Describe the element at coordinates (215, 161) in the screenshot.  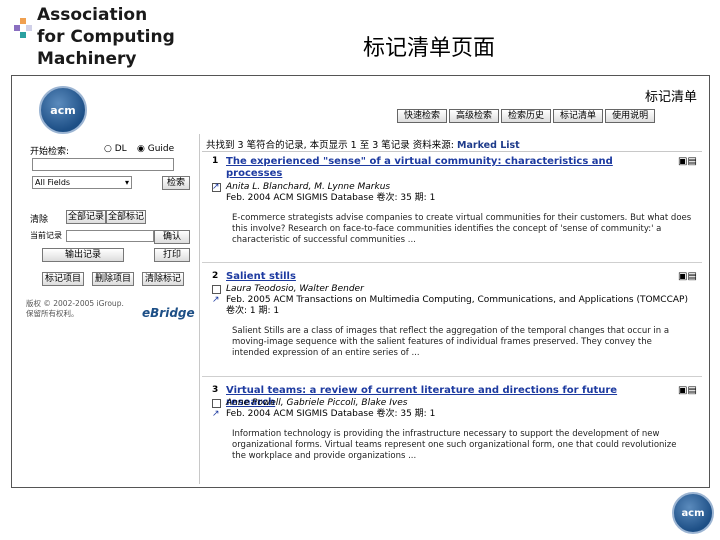
I see `record-number: 1` at that location.